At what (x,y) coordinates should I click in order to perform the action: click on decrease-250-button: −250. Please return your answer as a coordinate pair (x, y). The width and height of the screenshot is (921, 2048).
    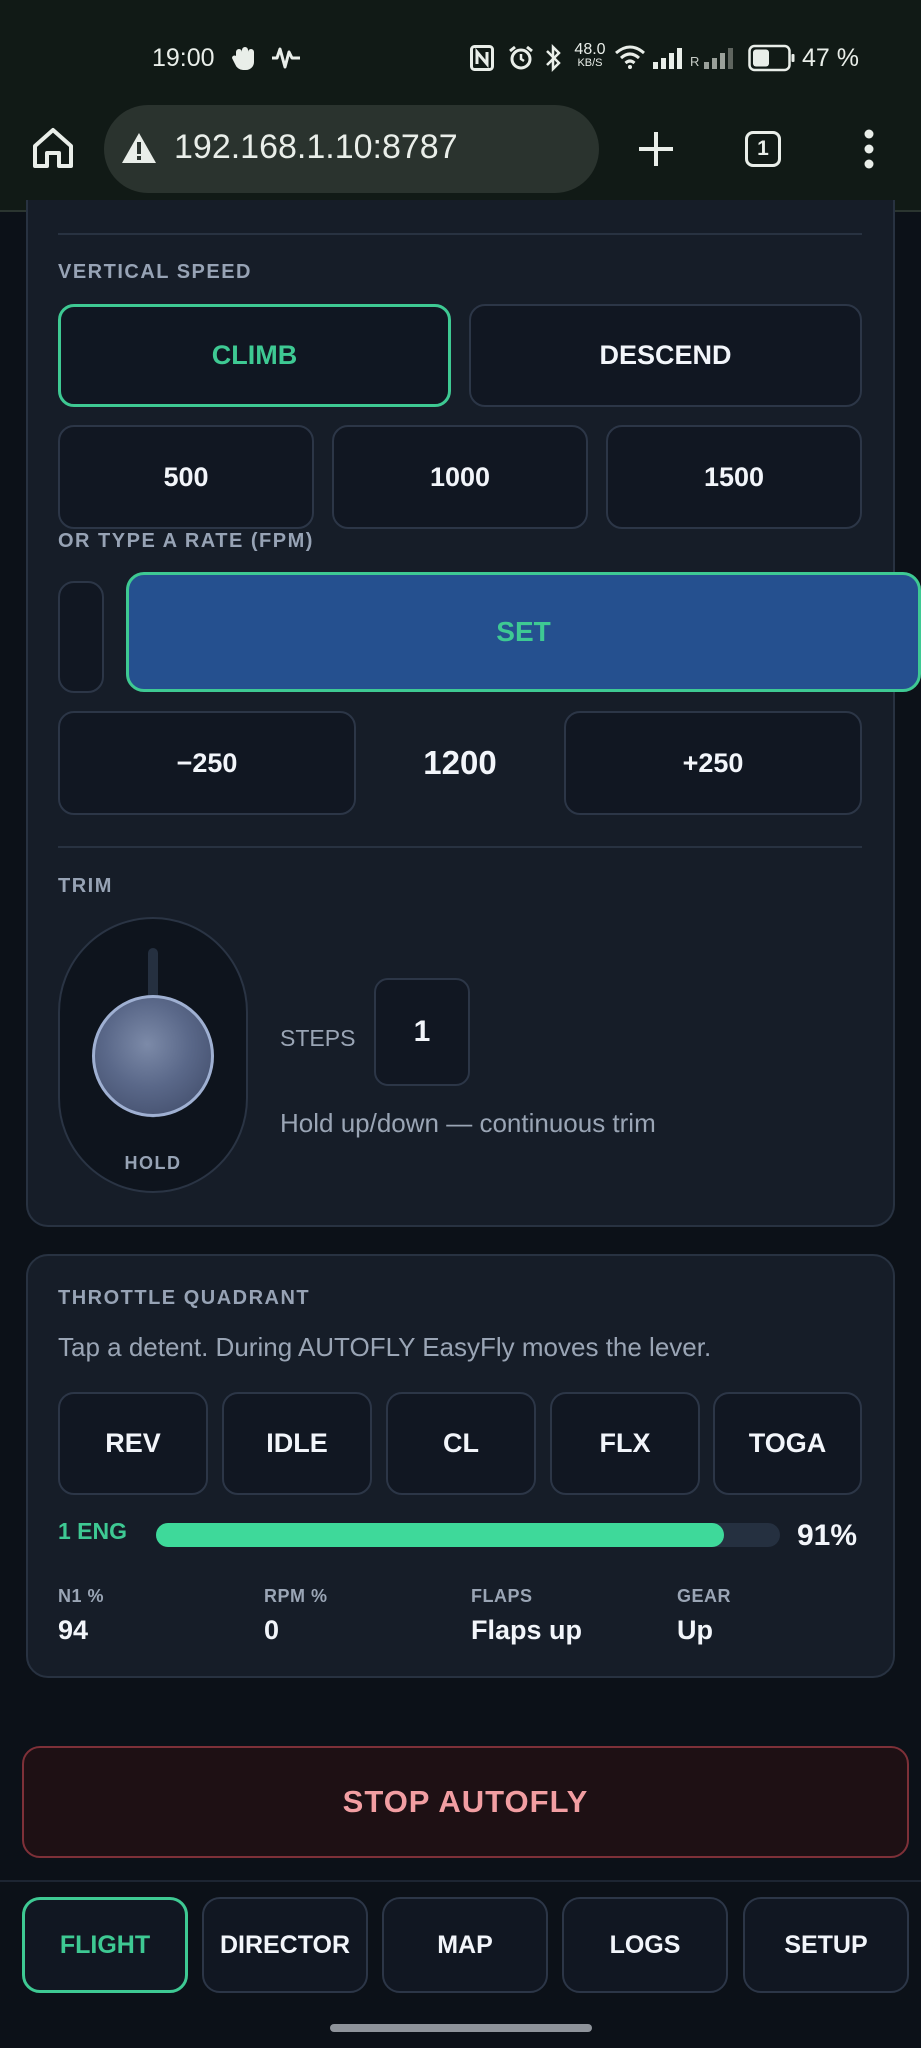
    Looking at the image, I should click on (207, 763).